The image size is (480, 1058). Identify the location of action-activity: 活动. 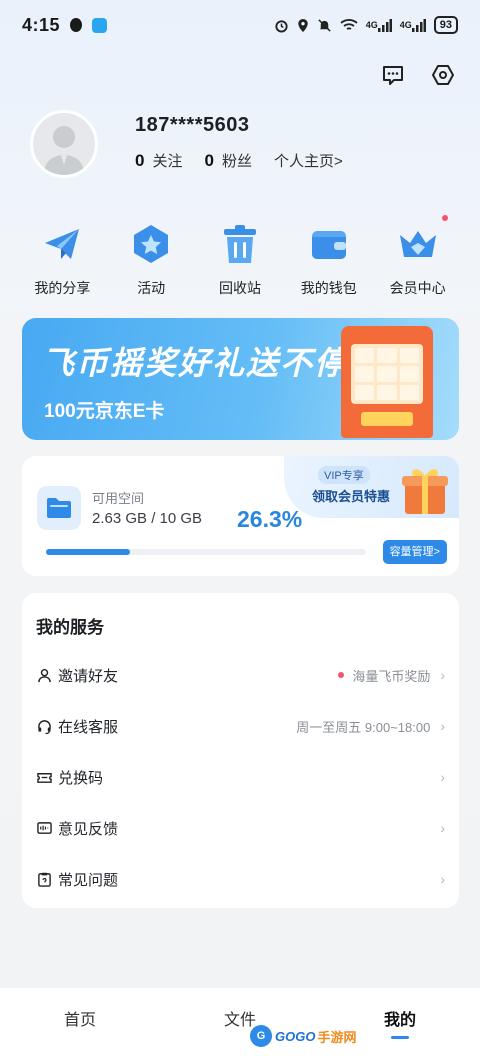
(151, 260).